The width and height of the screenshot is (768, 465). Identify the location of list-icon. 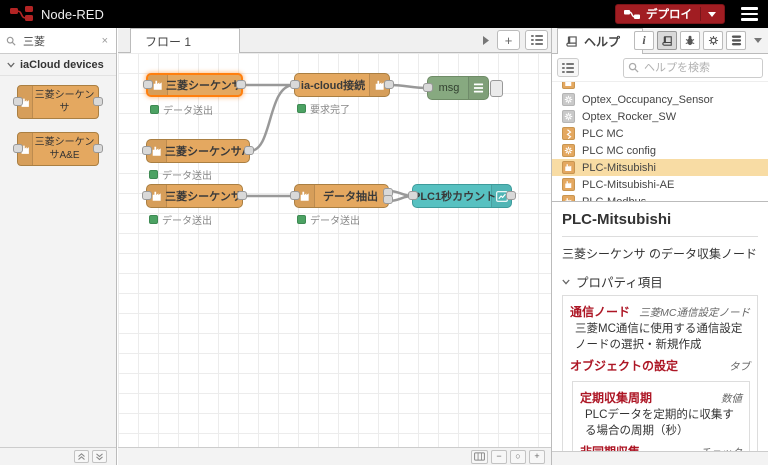
(568, 67).